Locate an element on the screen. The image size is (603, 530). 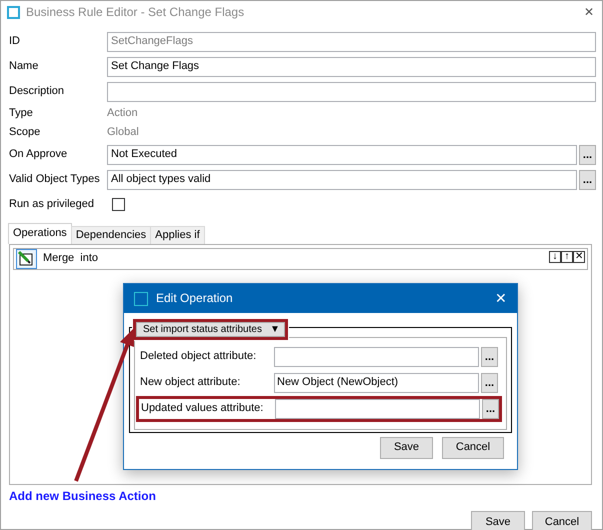
text-field: New Object (NewObject) is located at coordinates (376, 383).